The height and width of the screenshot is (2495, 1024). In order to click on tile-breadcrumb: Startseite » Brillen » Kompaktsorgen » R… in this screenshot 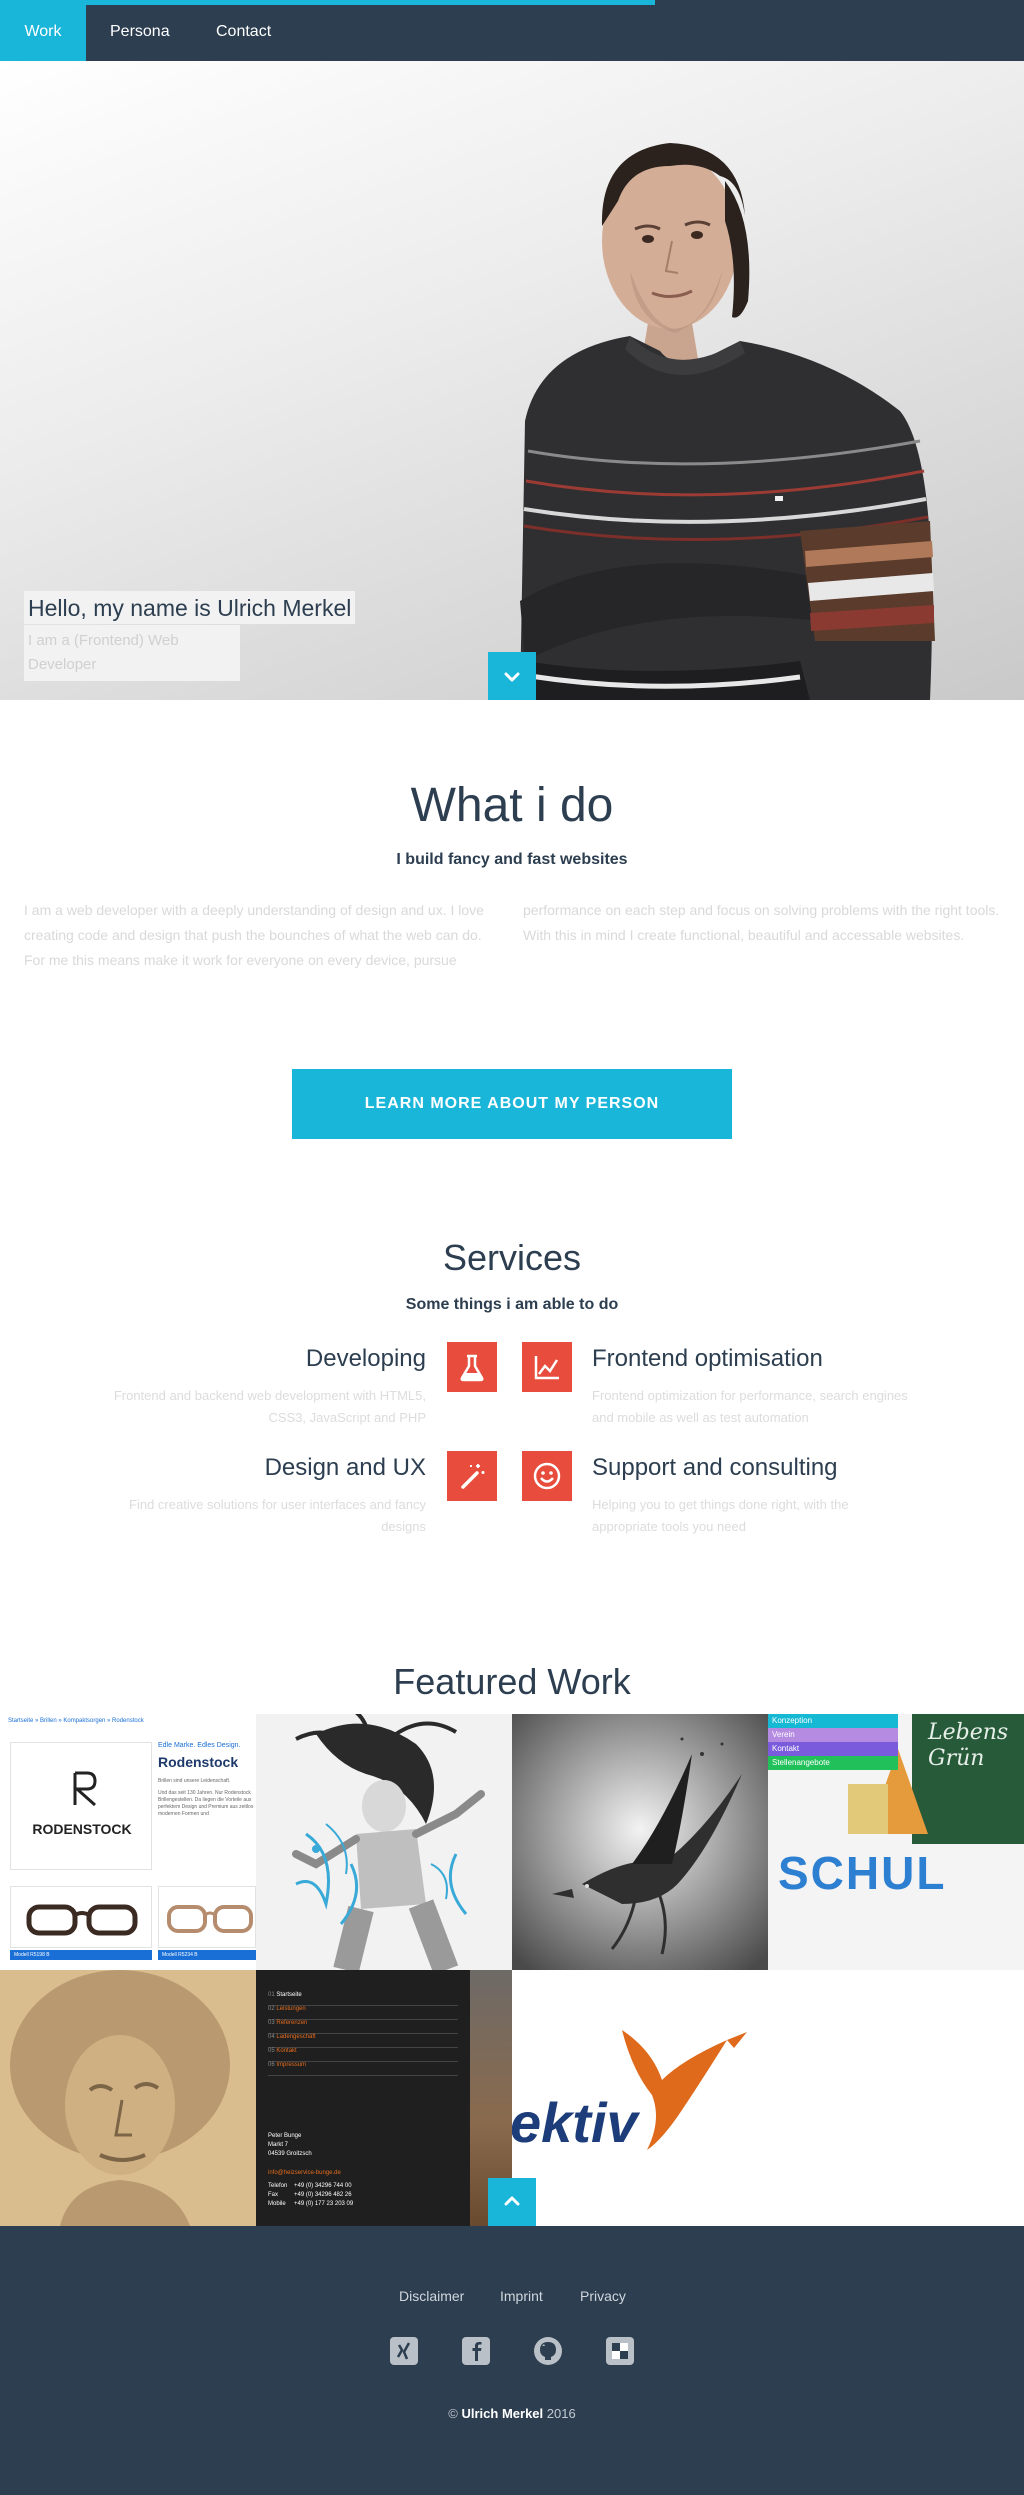, I will do `click(76, 1721)`.